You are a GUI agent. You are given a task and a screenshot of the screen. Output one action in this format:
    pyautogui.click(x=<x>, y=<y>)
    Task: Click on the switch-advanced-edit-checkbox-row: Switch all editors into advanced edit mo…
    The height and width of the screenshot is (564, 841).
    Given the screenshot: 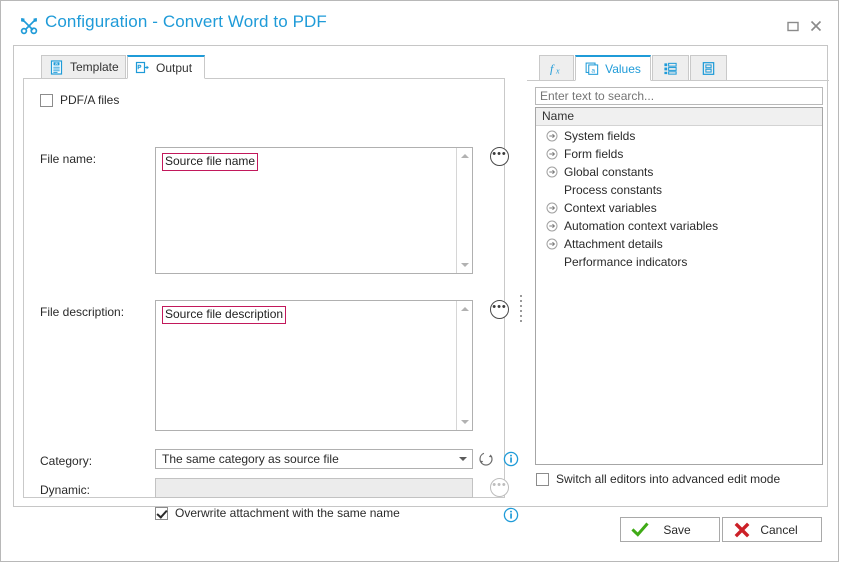 What is the action you would take?
    pyautogui.click(x=658, y=479)
    